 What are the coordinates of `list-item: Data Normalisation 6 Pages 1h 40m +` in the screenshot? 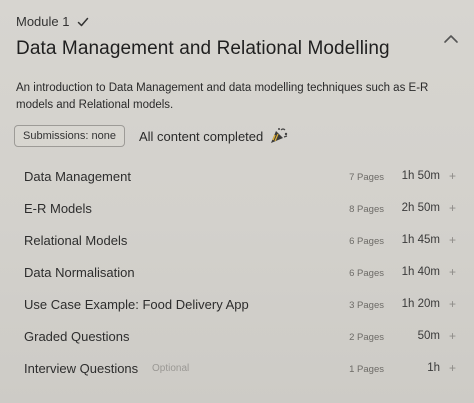 It's located at (237, 272).